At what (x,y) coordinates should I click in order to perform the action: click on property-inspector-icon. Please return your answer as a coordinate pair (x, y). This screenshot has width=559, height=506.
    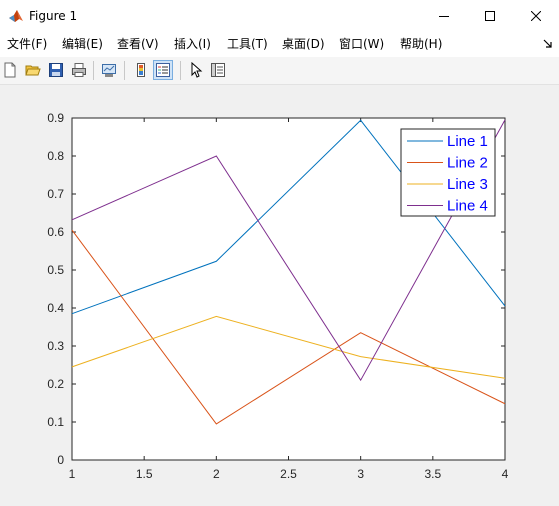
    Looking at the image, I should click on (218, 70).